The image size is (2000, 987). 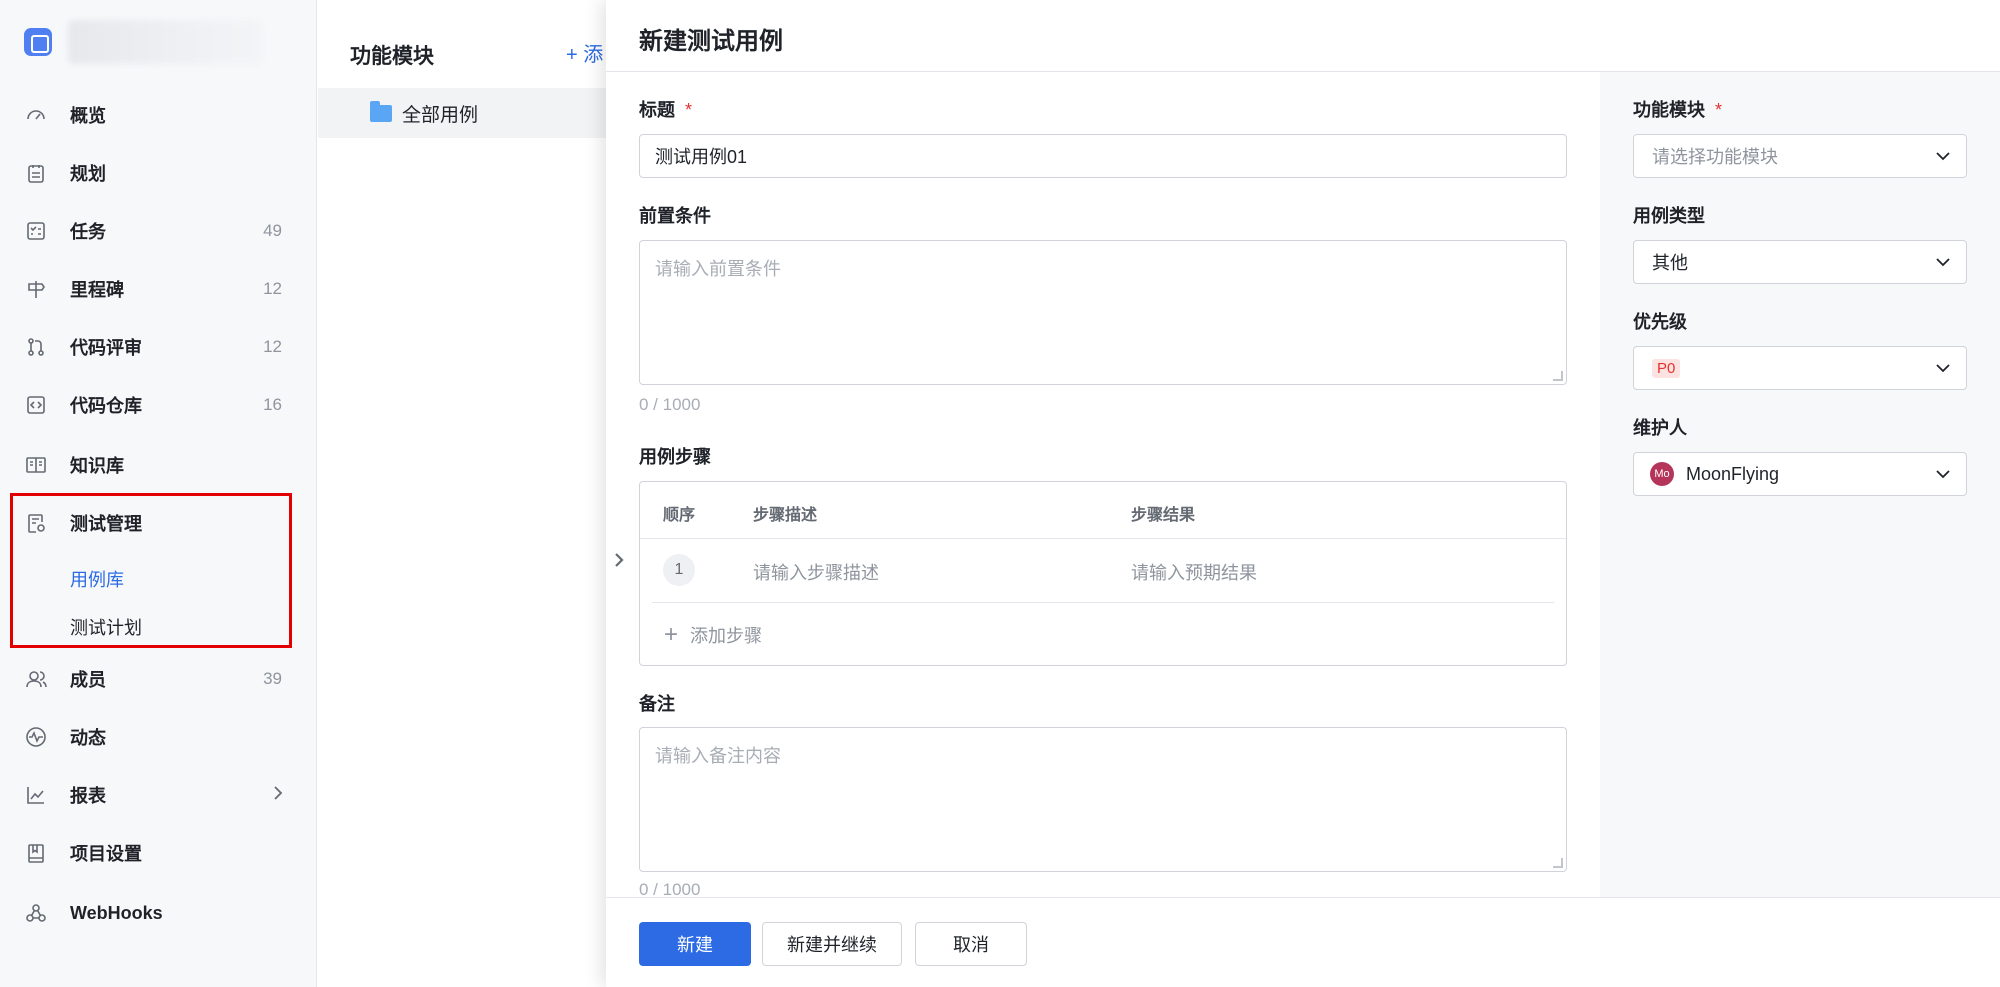 What do you see at coordinates (158, 115) in the screenshot?
I see `sidebar-item-overview: 概览` at bounding box center [158, 115].